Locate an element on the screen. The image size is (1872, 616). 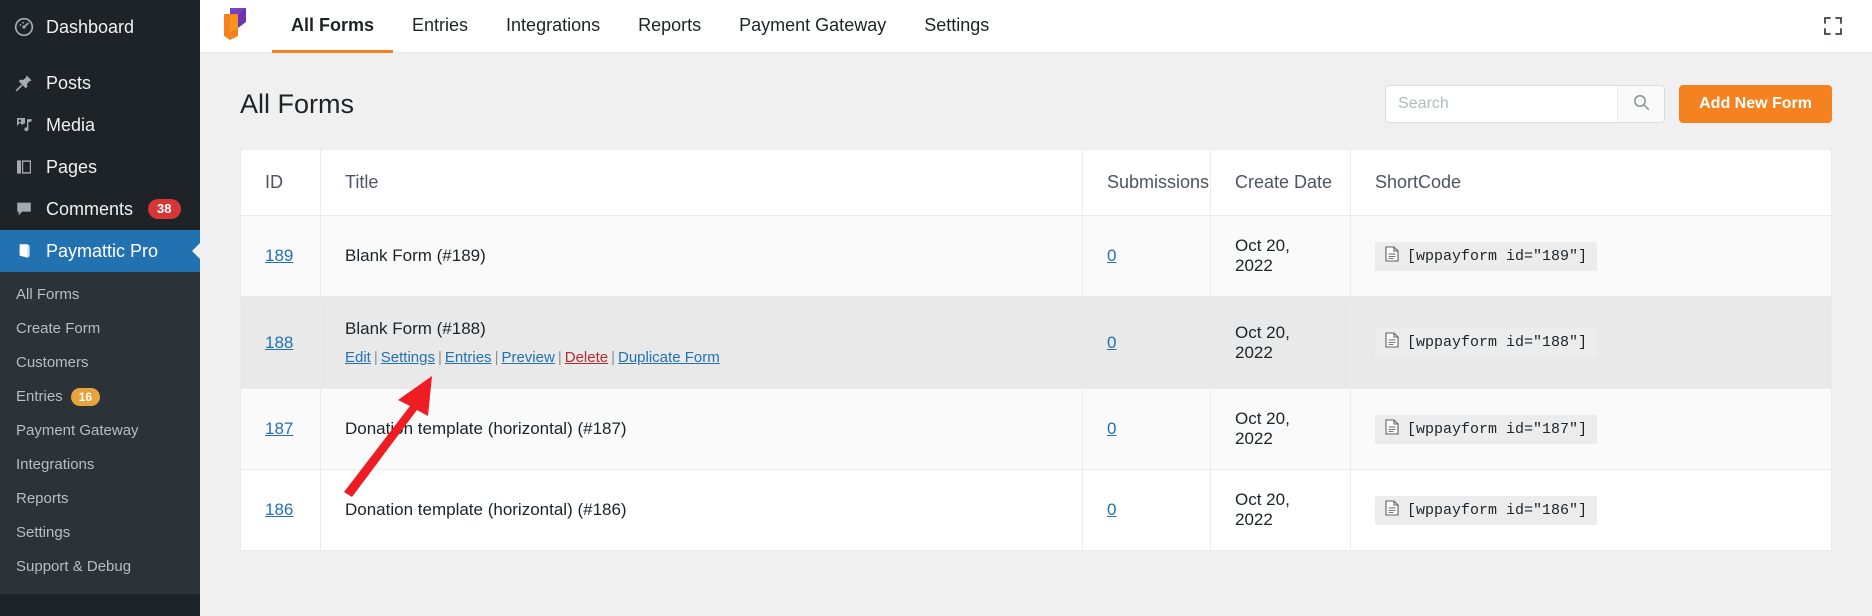
tab-label: Payment Gateway is located at coordinates (813, 24).